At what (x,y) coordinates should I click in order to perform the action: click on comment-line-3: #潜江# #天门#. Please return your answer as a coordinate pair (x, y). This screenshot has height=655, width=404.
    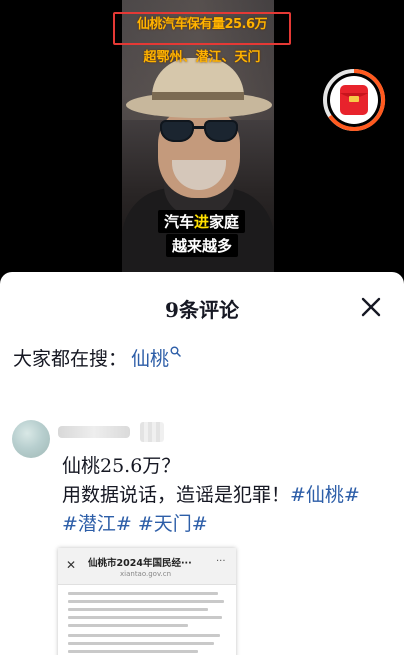
    Looking at the image, I should click on (227, 524).